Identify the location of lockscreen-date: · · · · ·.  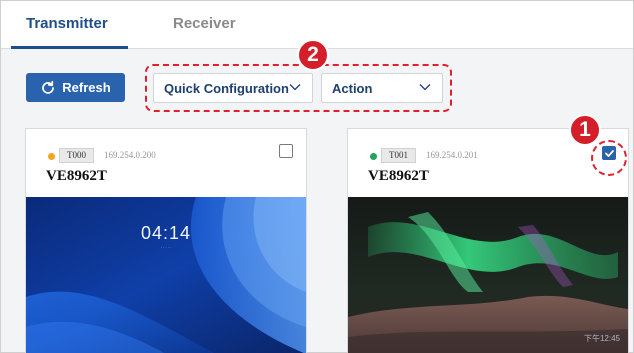
(166, 247).